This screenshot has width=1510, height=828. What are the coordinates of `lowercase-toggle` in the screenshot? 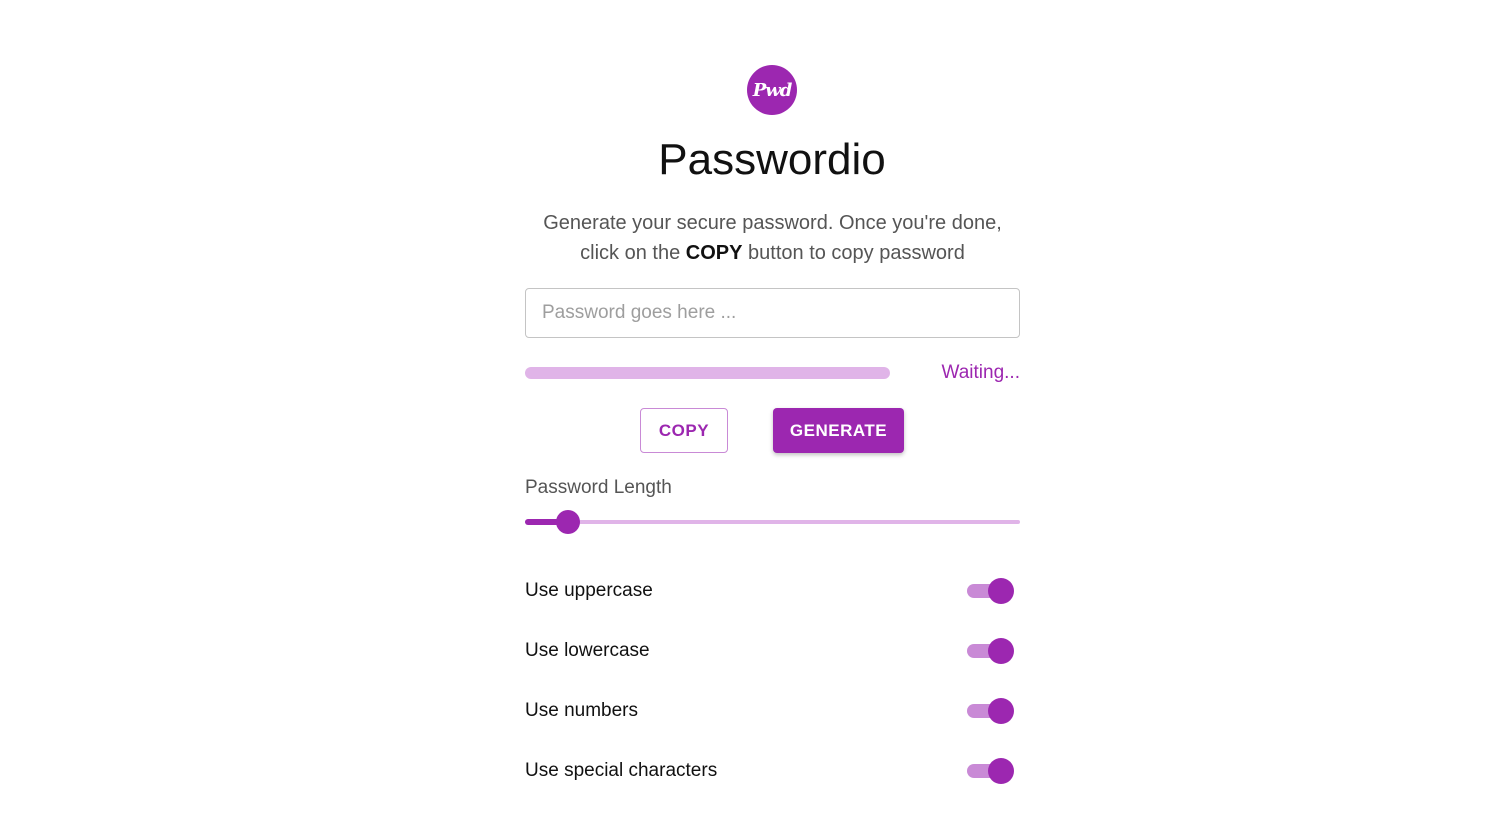 It's located at (991, 651).